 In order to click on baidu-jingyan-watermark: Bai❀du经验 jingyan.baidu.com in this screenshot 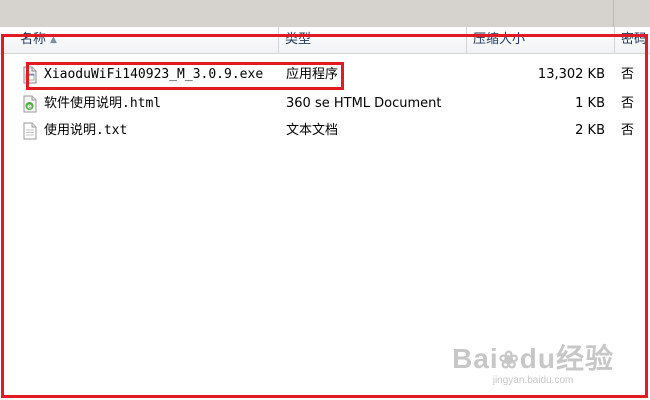, I will do `click(533, 361)`.